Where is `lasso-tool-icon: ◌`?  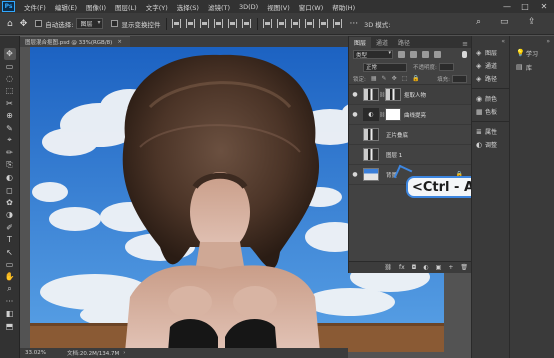 lasso-tool-icon: ◌ is located at coordinates (10, 79).